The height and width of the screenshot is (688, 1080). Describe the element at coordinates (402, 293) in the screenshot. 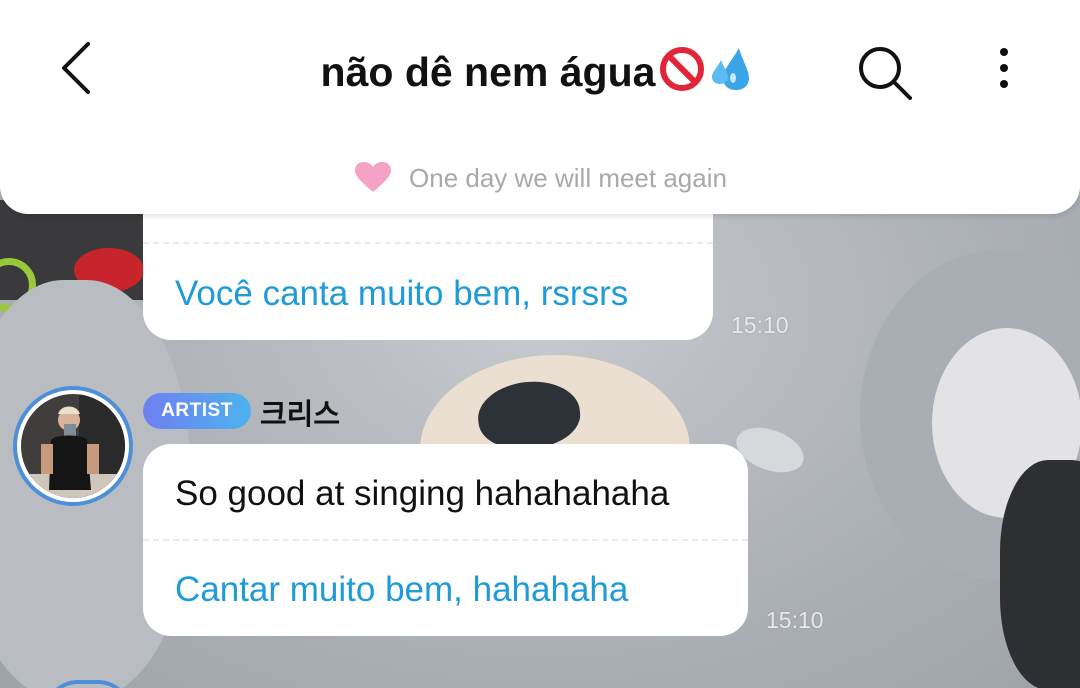

I see `message-translation: Você canta muito bem, rsrsrs` at that location.